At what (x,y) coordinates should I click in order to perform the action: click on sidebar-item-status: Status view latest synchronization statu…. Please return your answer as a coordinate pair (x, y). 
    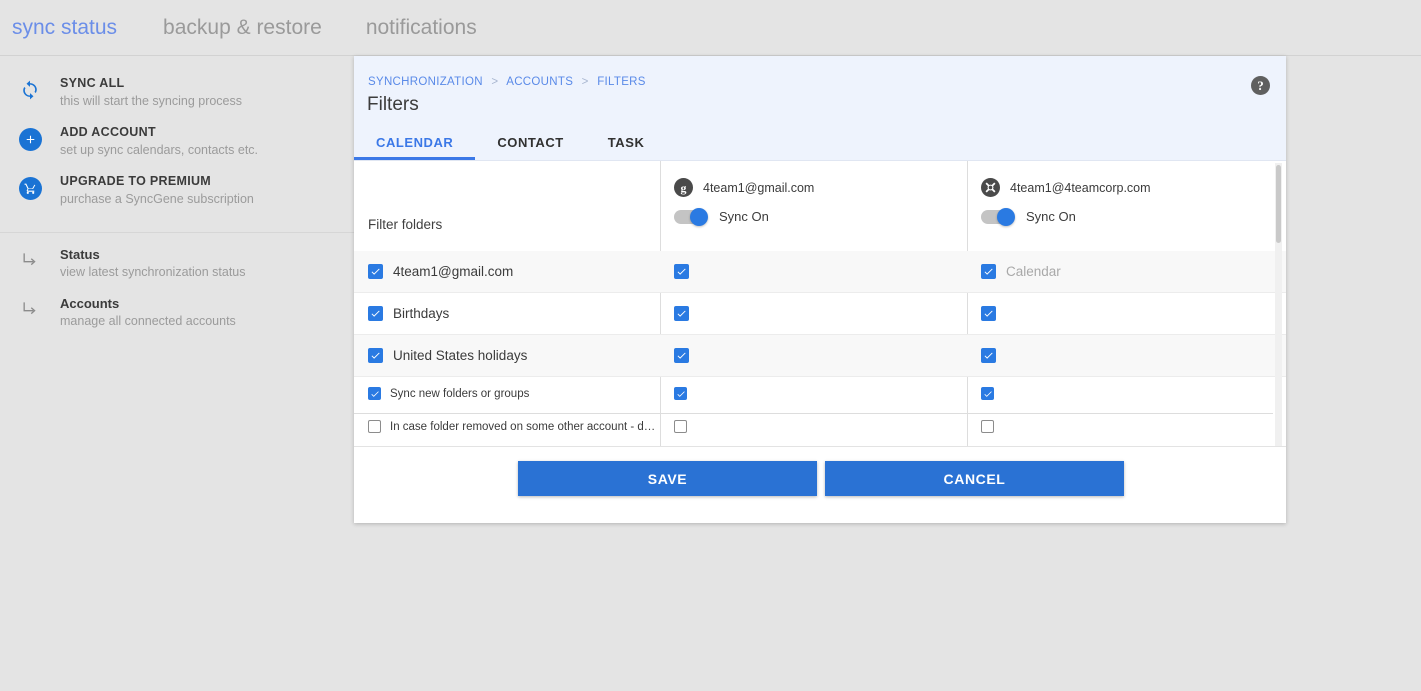
    Looking at the image, I should click on (177, 271).